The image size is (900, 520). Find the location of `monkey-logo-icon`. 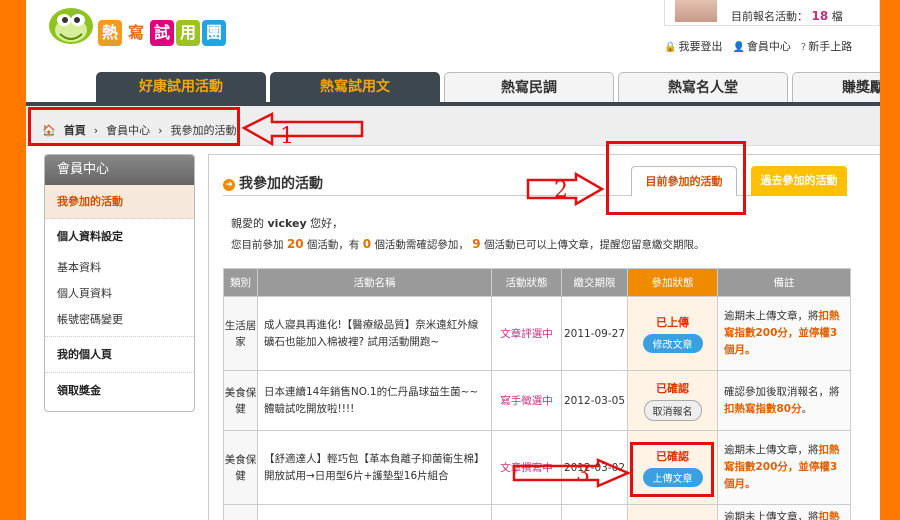

monkey-logo-icon is located at coordinates (71, 26).